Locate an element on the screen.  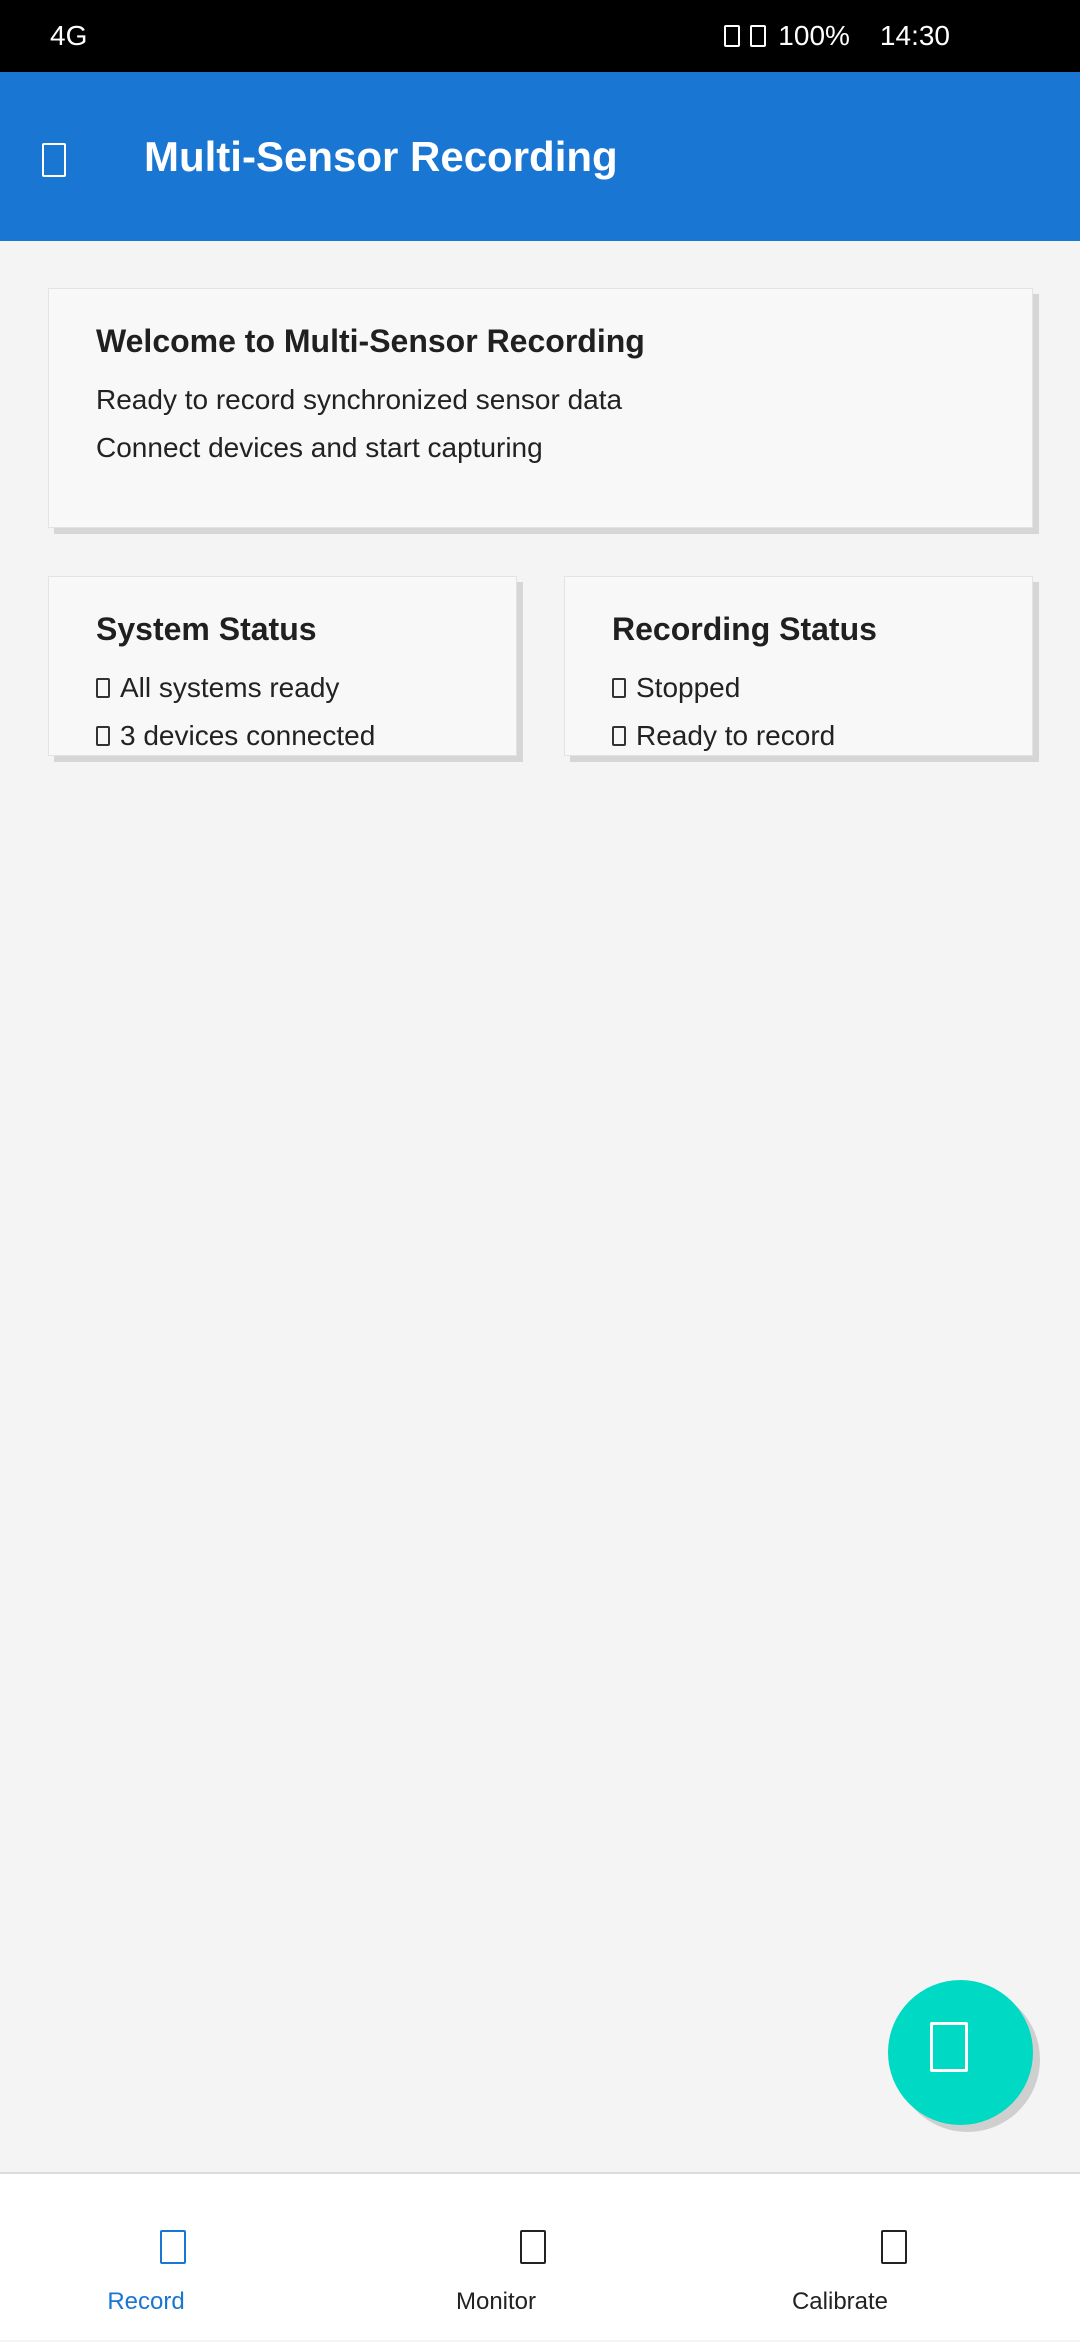
system-status-text: All systems ready is located at coordinates (230, 687).